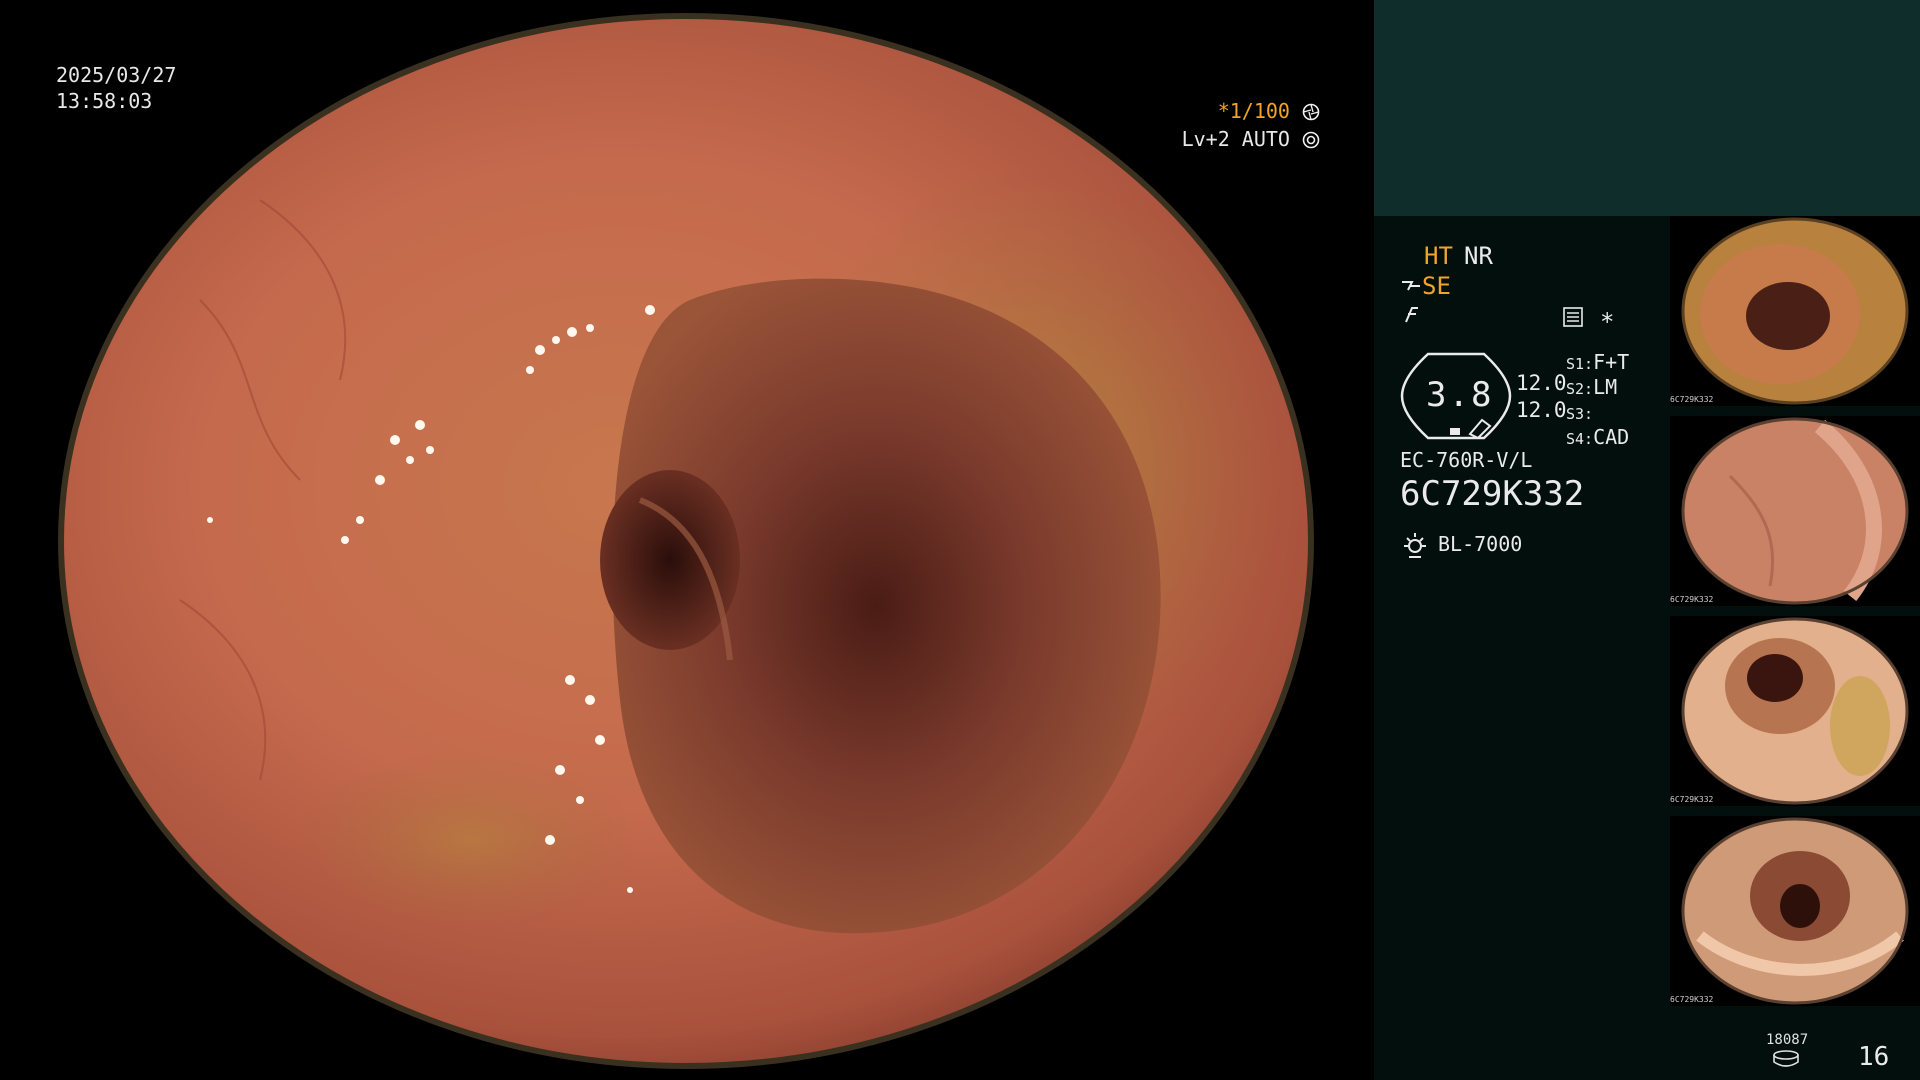 This screenshot has height=1080, width=1920. I want to click on captured-image-thumbnail-2: 6C729K332, so click(1795, 511).